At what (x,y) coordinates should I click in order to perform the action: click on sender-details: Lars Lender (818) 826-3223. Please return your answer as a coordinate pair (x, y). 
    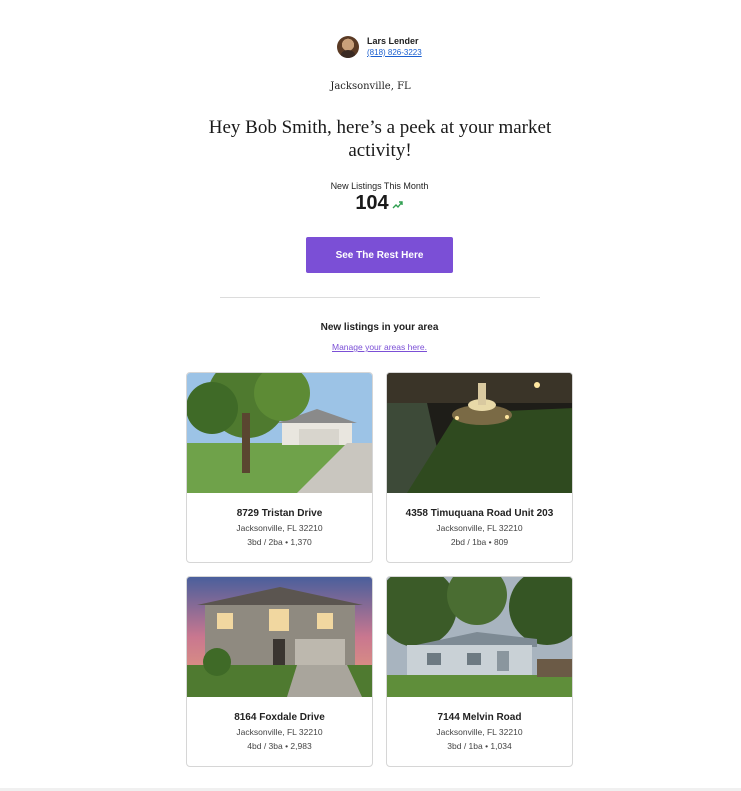
    Looking at the image, I should click on (394, 47).